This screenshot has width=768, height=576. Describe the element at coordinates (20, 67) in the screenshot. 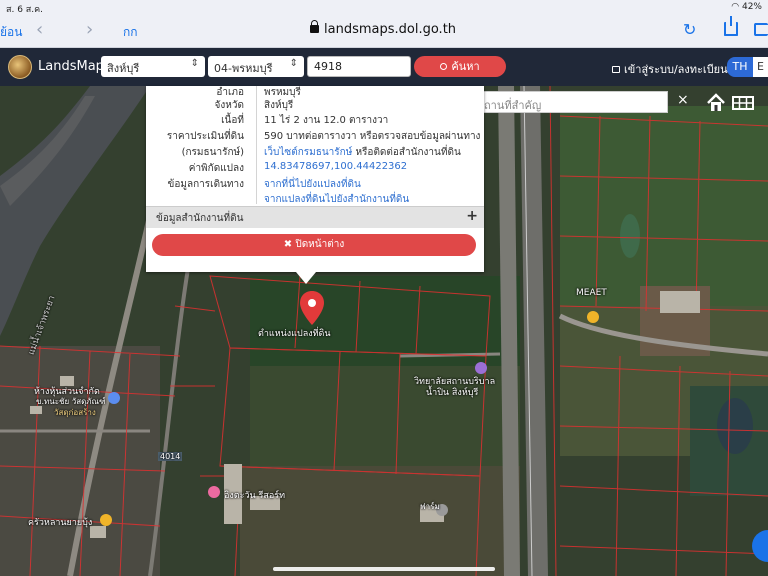

I see `dol-logo-icon` at that location.